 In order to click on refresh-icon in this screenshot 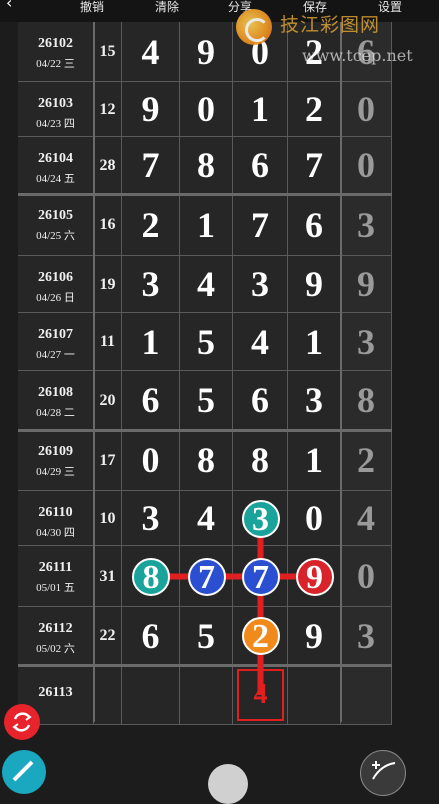, I will do `click(22, 722)`.